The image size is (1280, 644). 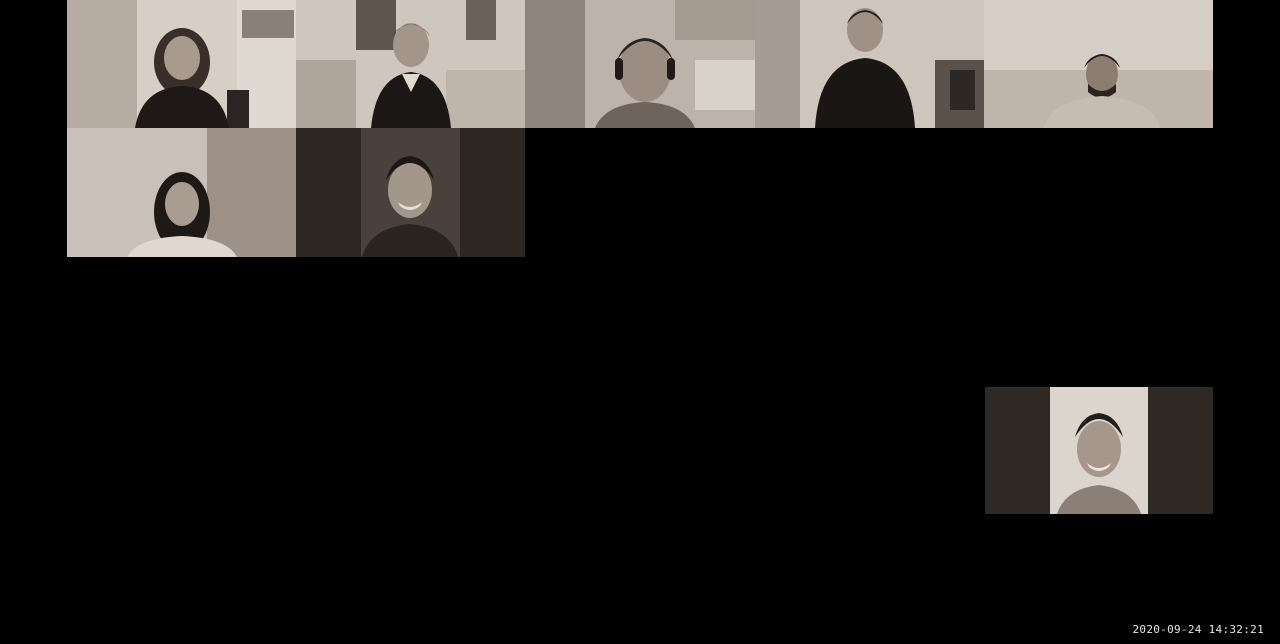 I want to click on participant-7-video, so click(x=410, y=192).